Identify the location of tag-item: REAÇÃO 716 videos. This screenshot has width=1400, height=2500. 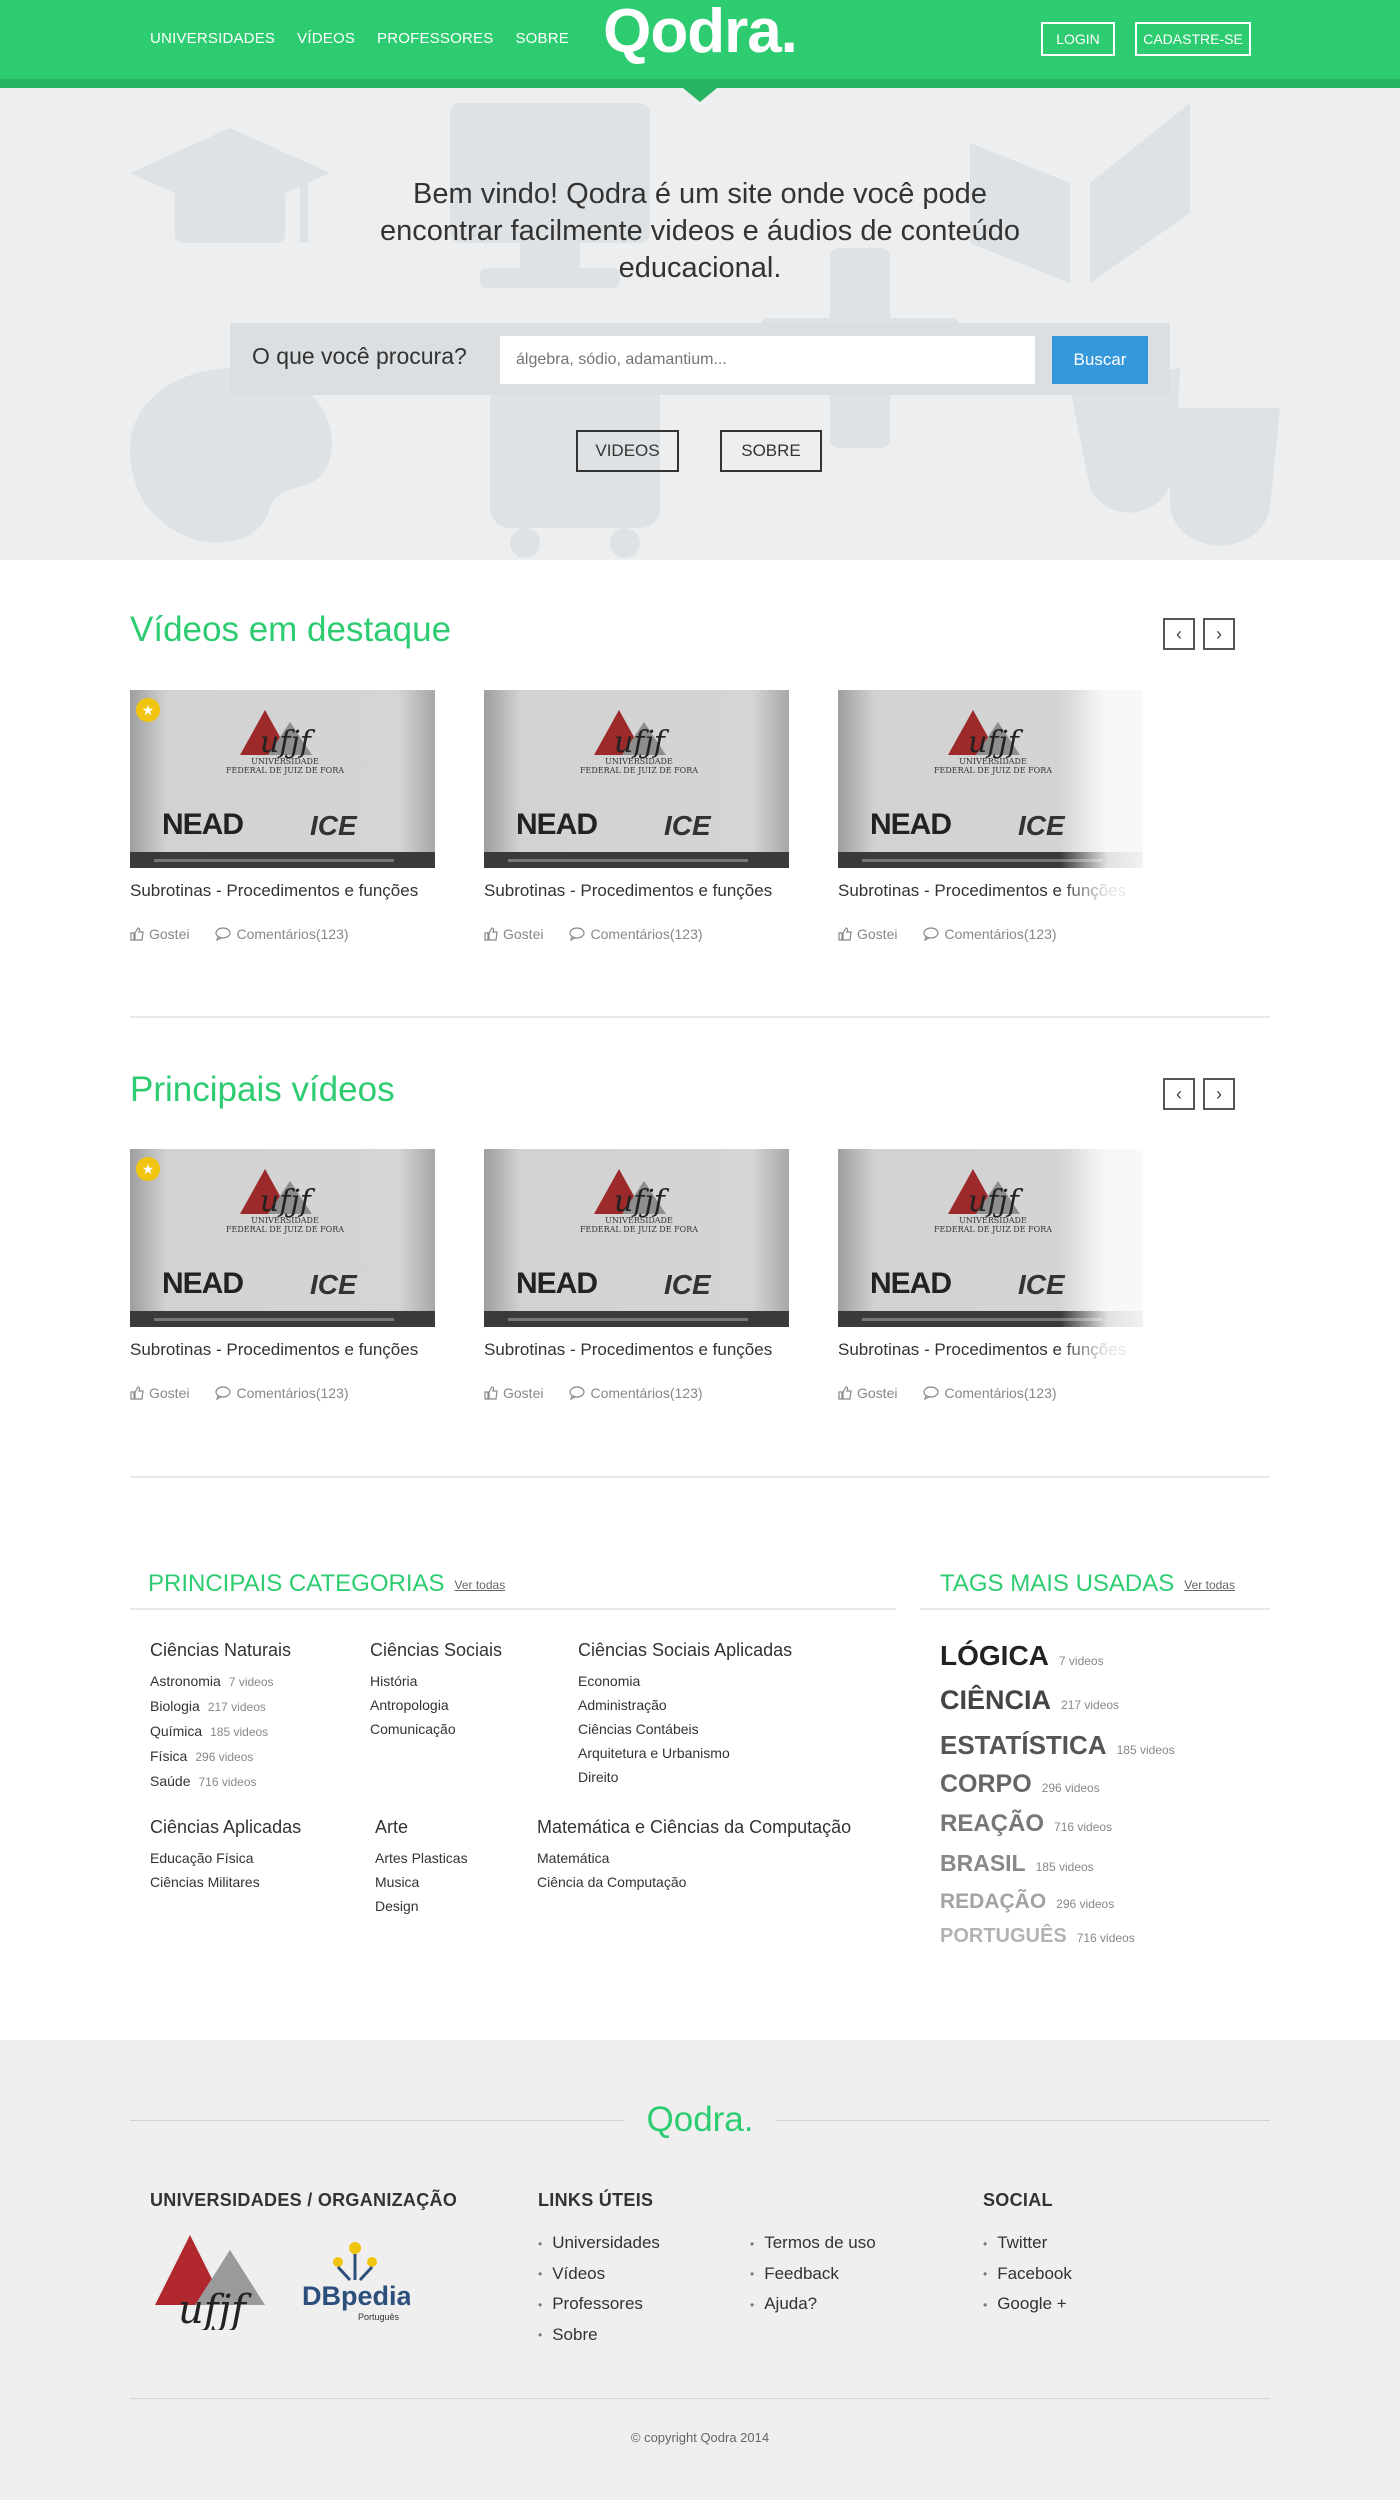
(1026, 1824).